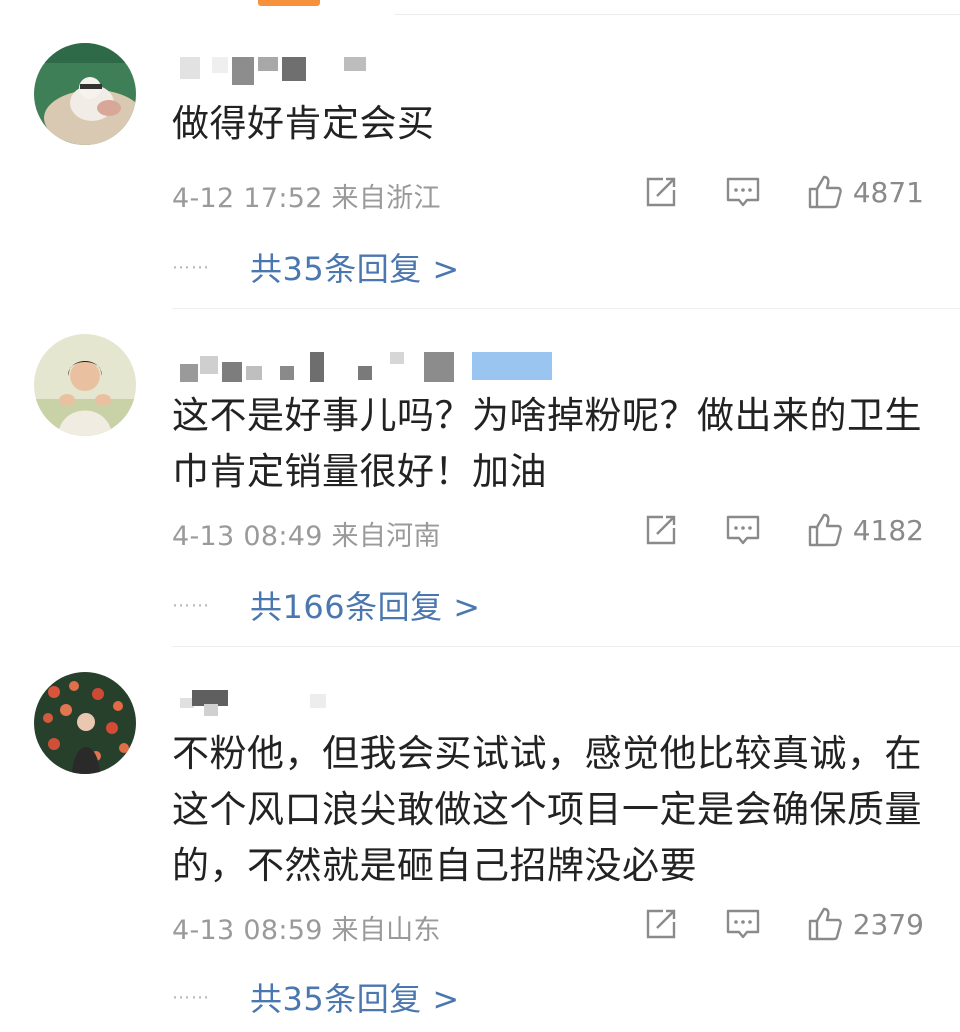 The height and width of the screenshot is (1032, 960). I want to click on comment-meta: 4-12 17:52 来自浙江, so click(306, 198).